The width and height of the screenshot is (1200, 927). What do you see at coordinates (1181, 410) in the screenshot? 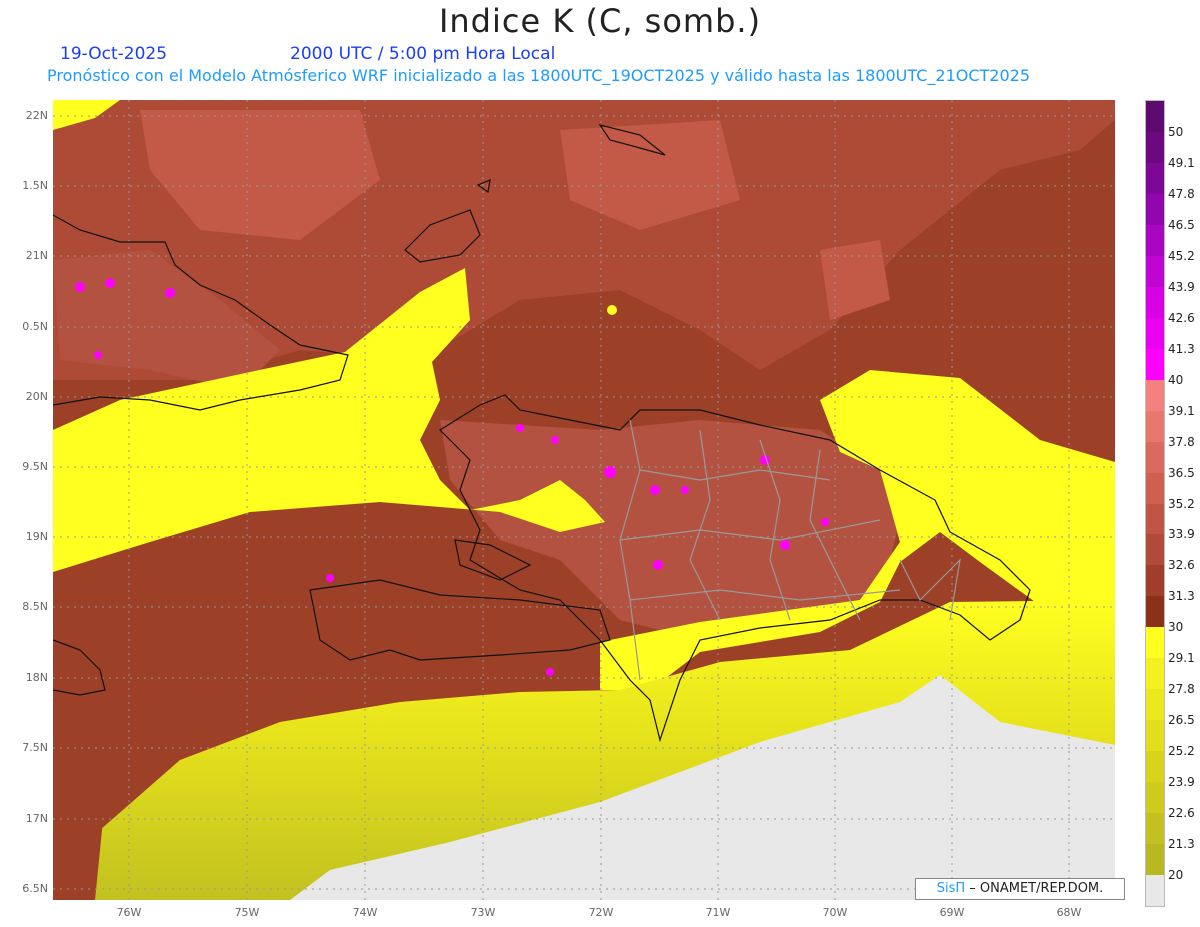
I see `colorbar-label: 39.1` at bounding box center [1181, 410].